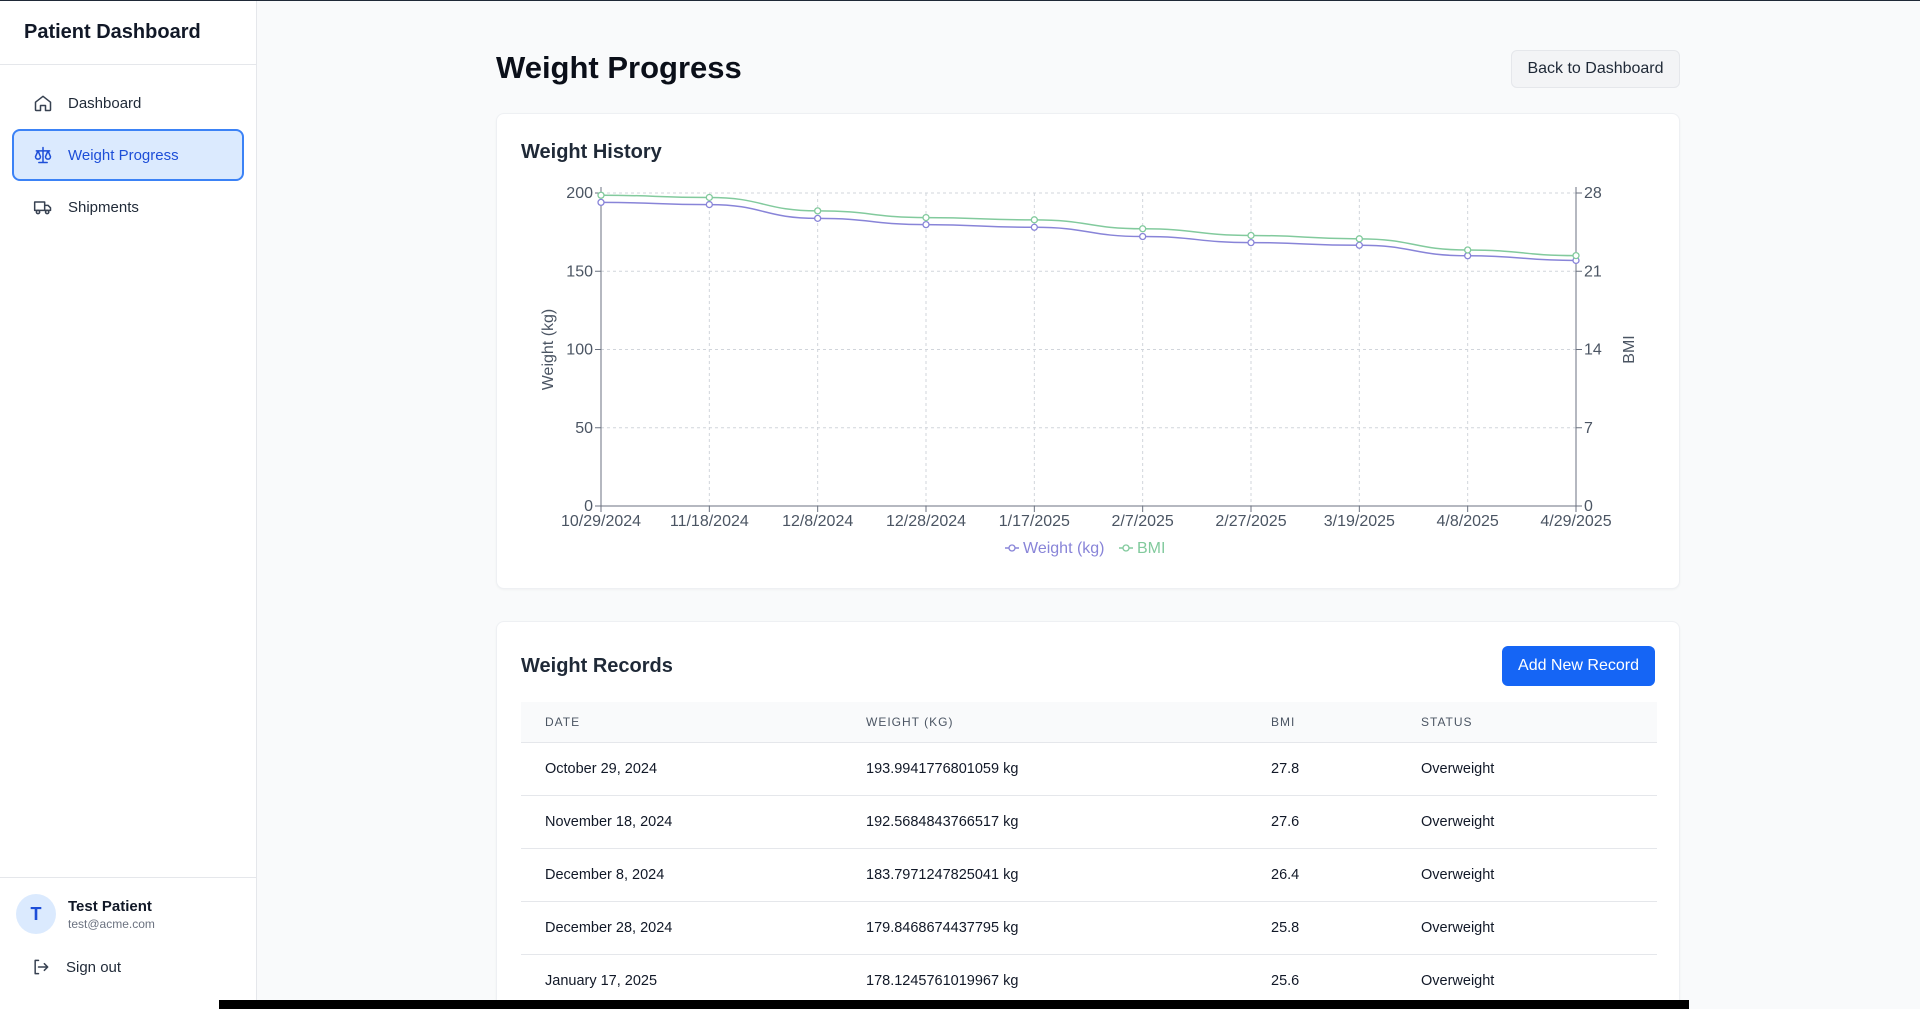  I want to click on sidebar-item-label: Dashboard, so click(105, 103).